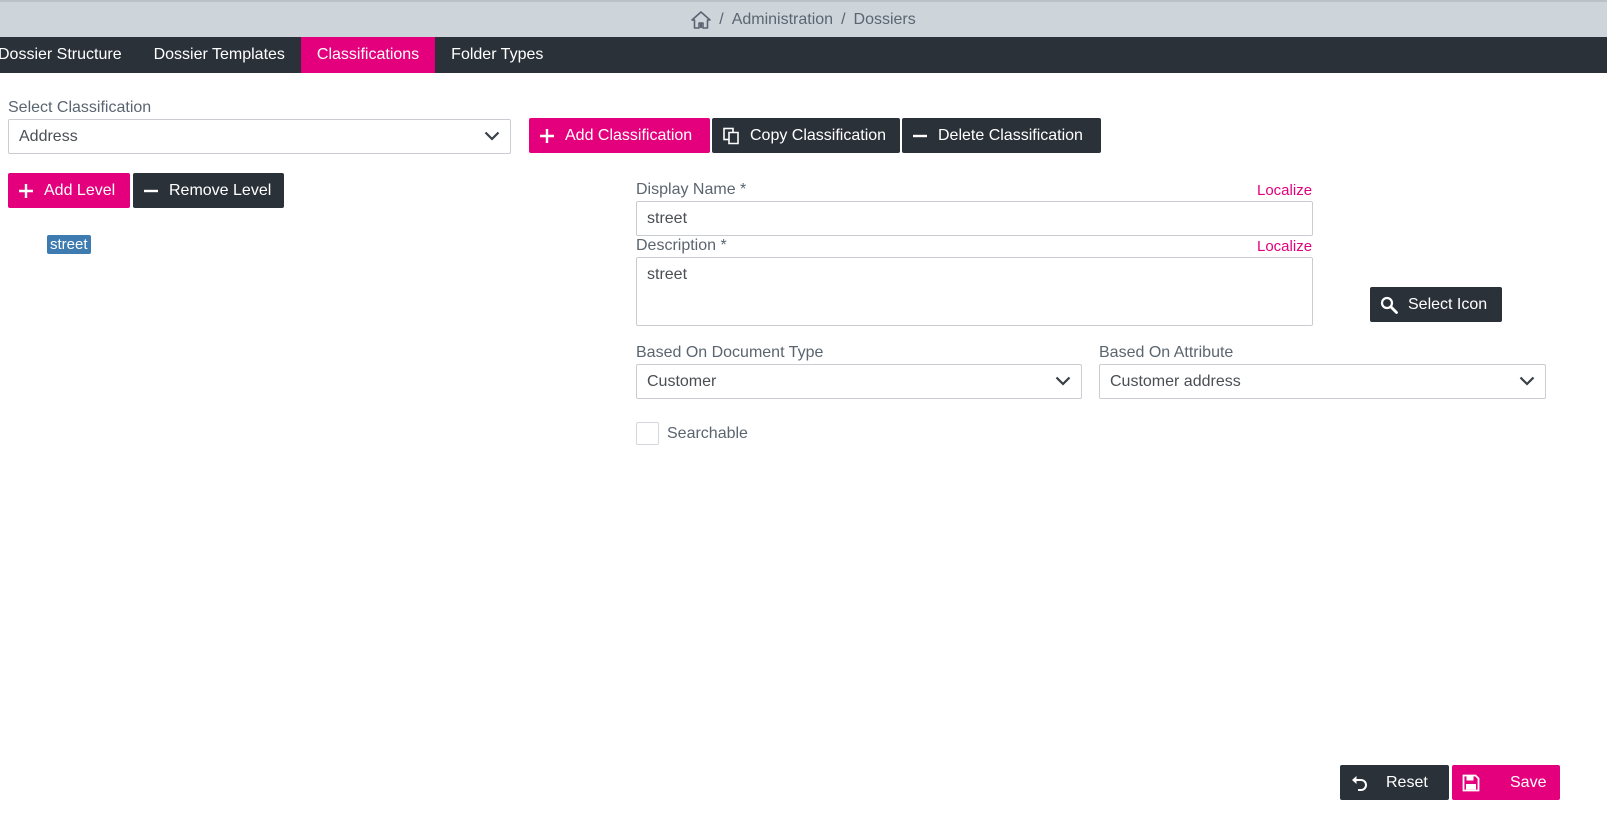 This screenshot has height=824, width=1607. I want to click on doc-type-label: Based On Document Type, so click(730, 352).